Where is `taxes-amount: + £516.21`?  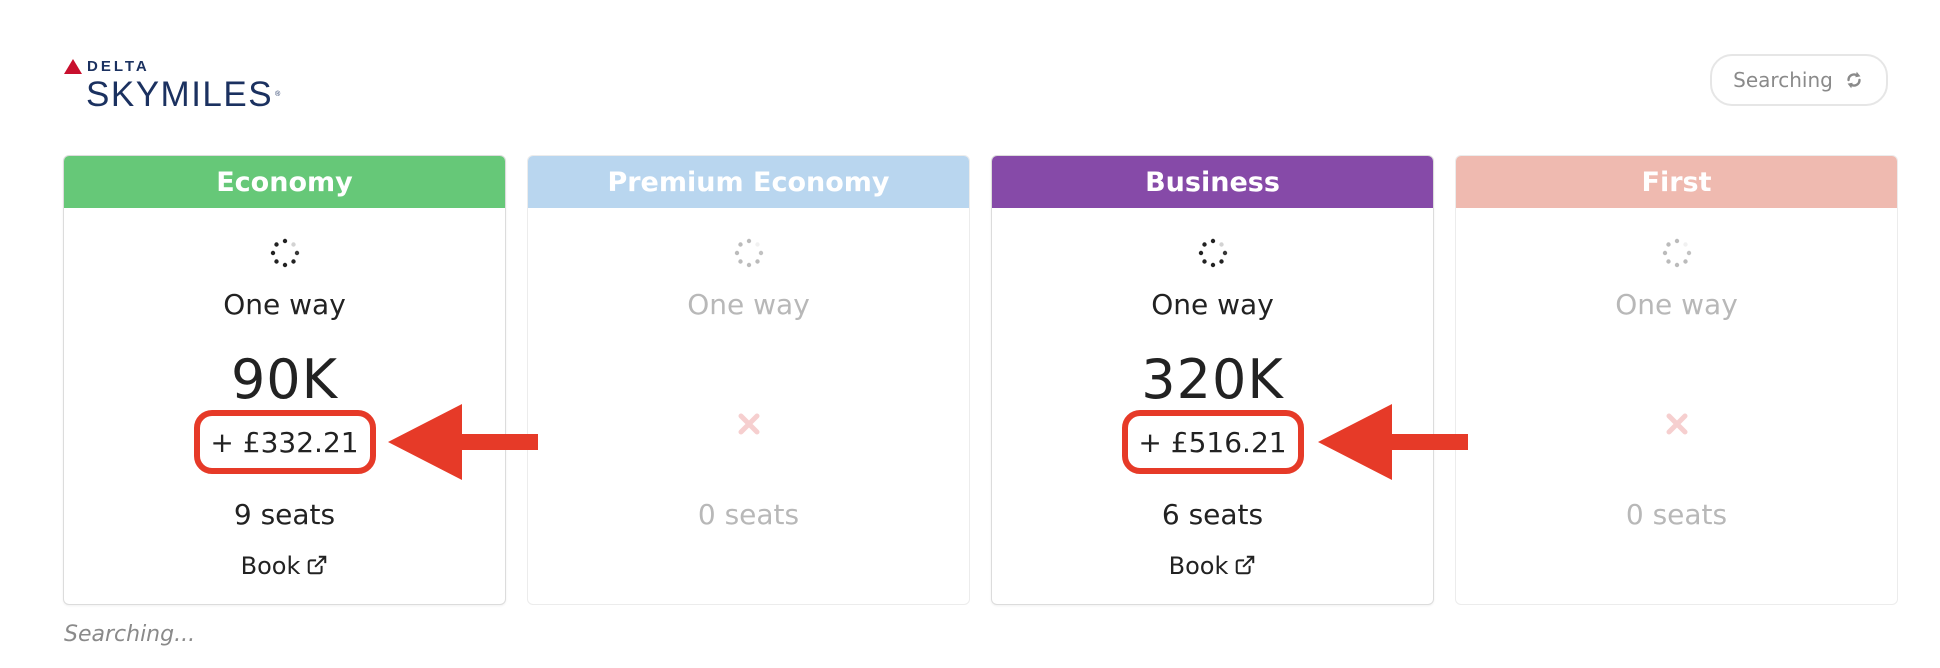 taxes-amount: + £516.21 is located at coordinates (1212, 442).